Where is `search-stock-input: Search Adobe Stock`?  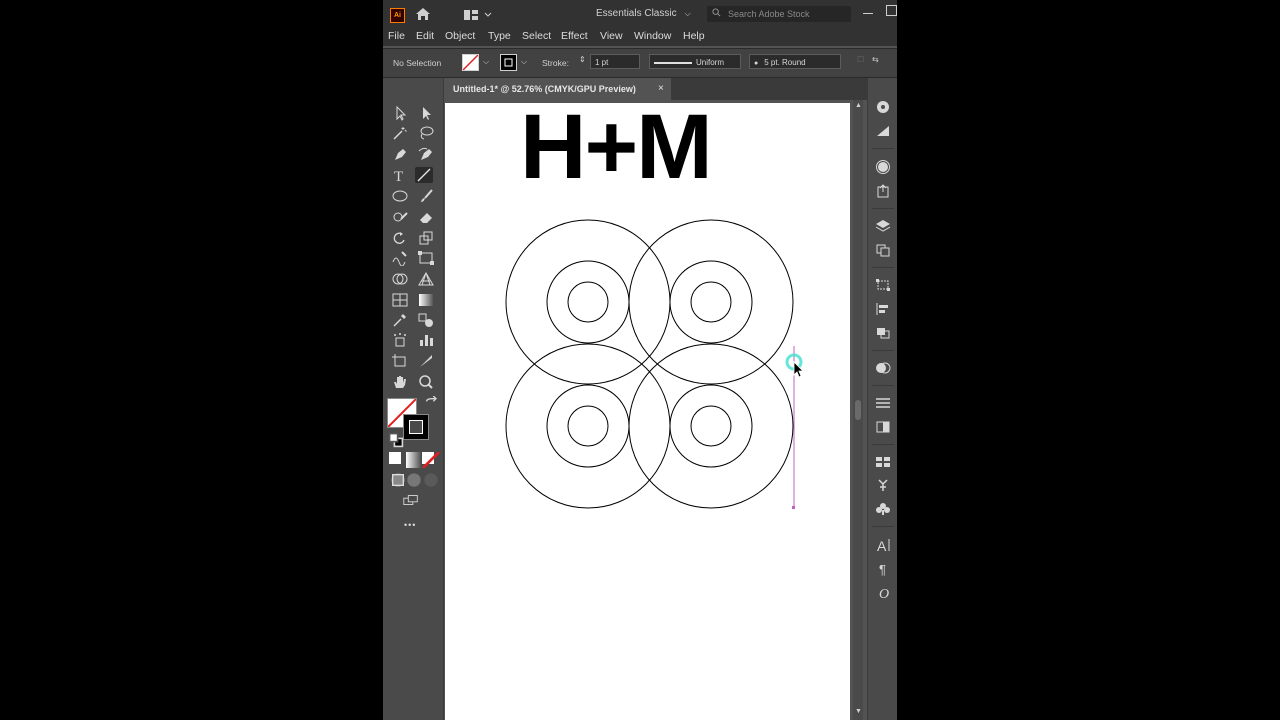
search-stock-input: Search Adobe Stock is located at coordinates (779, 14).